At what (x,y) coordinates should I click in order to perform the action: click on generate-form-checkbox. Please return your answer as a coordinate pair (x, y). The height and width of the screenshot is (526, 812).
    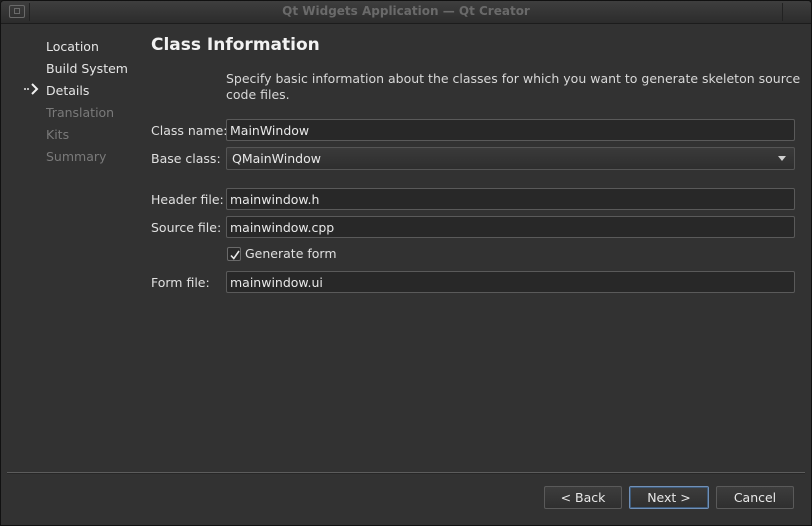
    Looking at the image, I should click on (234, 254).